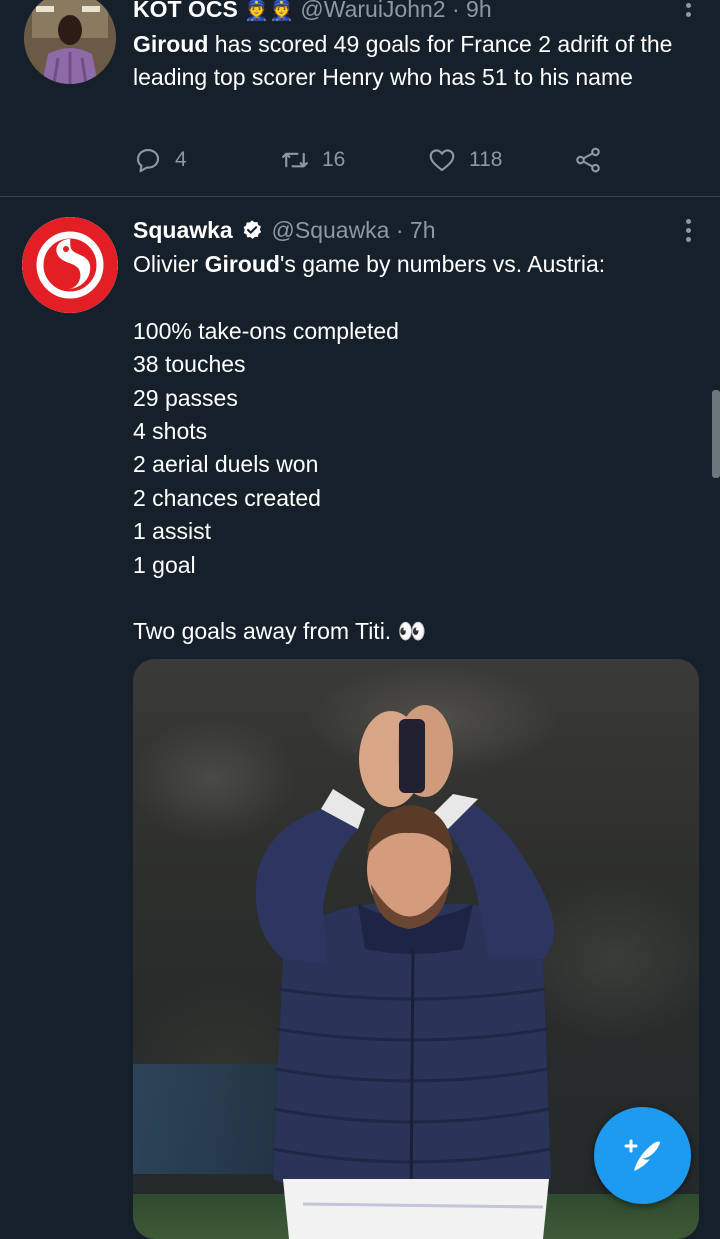 The width and height of the screenshot is (720, 1239). I want to click on tweet-time: · 9h, so click(472, 11).